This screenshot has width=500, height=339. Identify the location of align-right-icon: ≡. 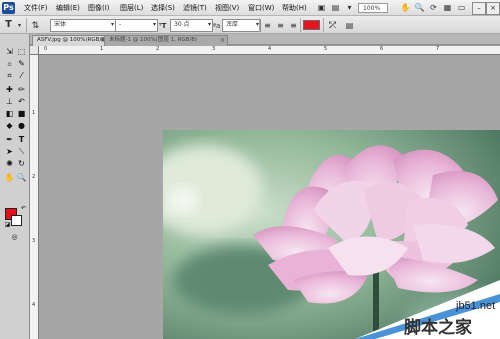
(293, 25).